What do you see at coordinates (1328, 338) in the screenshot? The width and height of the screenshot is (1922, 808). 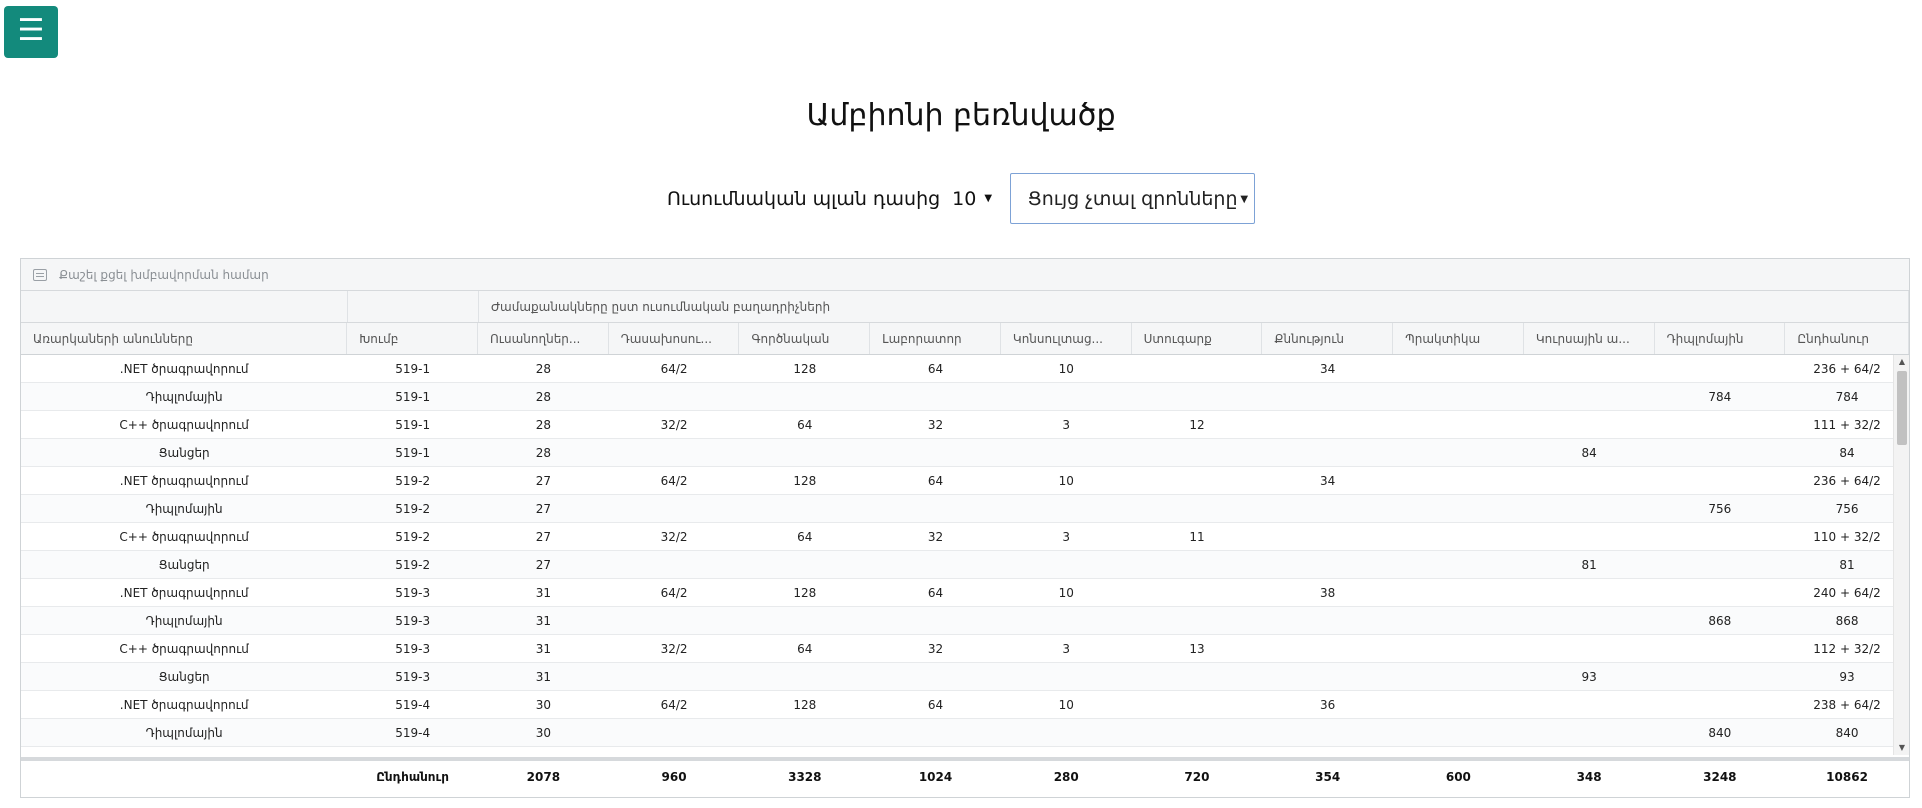 I see `column-header: Քննություն` at bounding box center [1328, 338].